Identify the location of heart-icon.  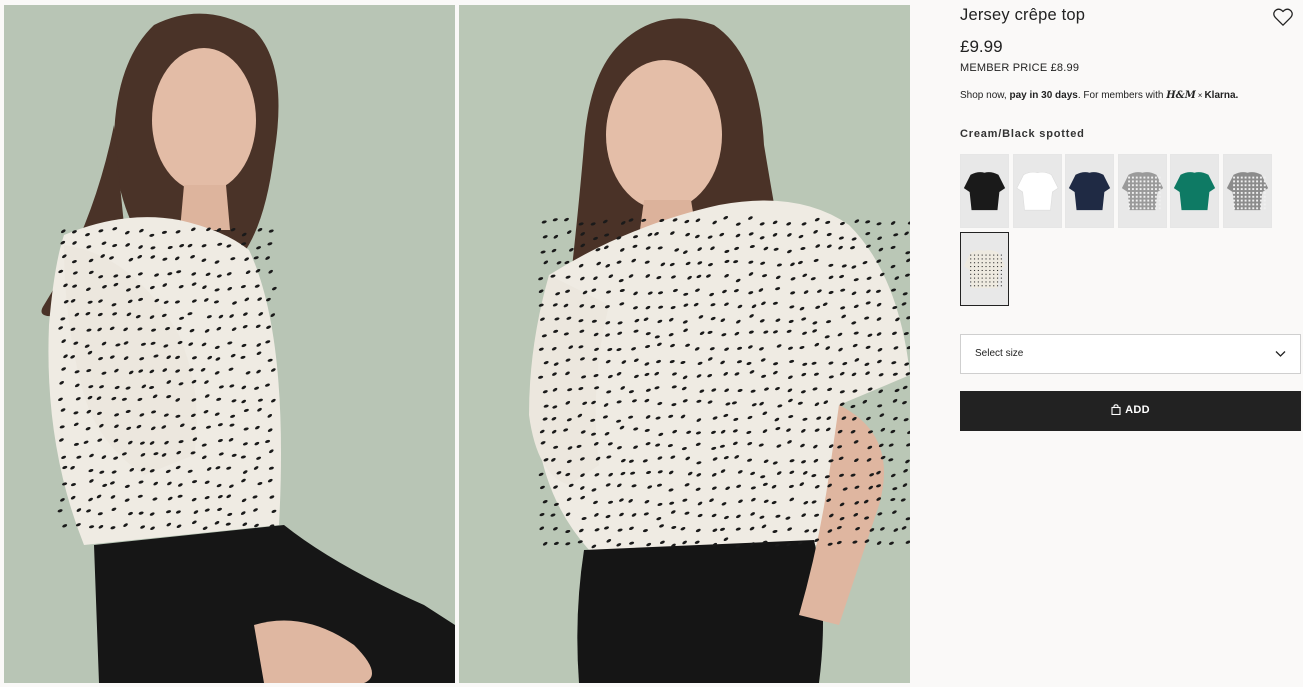
(1283, 17).